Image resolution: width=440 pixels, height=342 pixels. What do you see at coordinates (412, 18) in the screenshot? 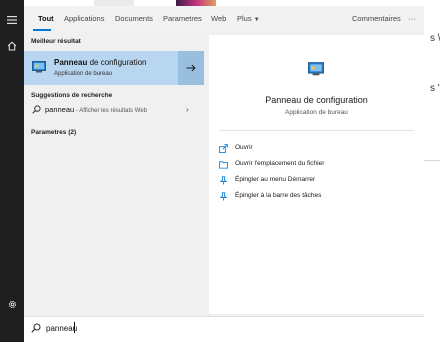
I see `more-options-icon: ···` at bounding box center [412, 18].